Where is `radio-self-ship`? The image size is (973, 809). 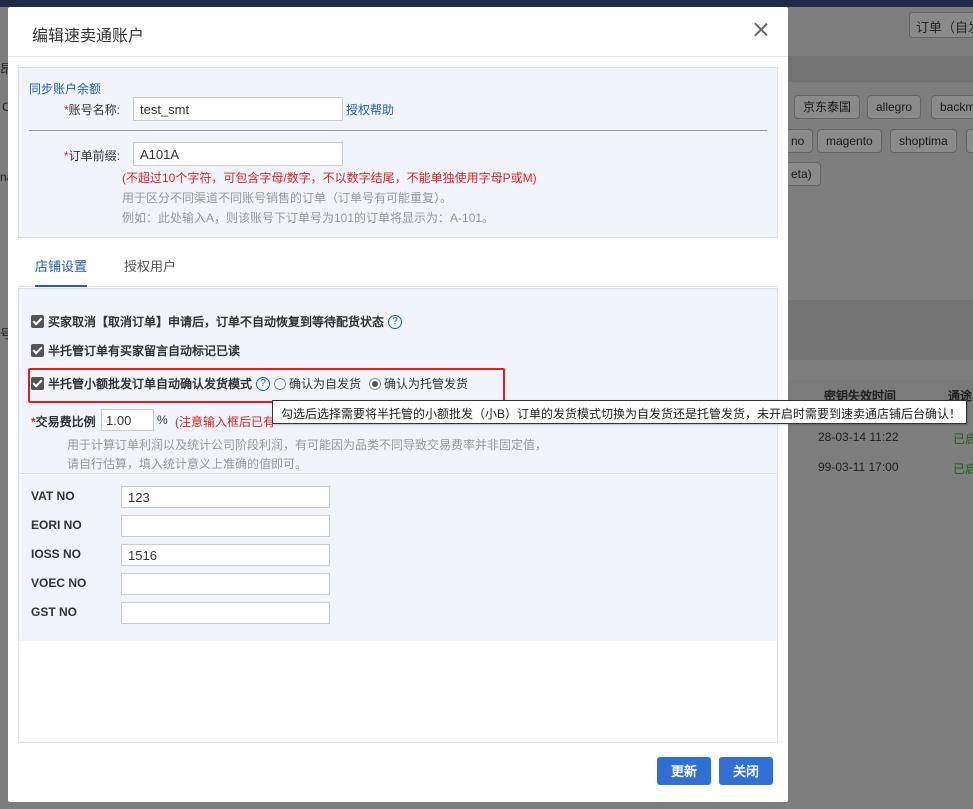
radio-self-ship is located at coordinates (280, 383).